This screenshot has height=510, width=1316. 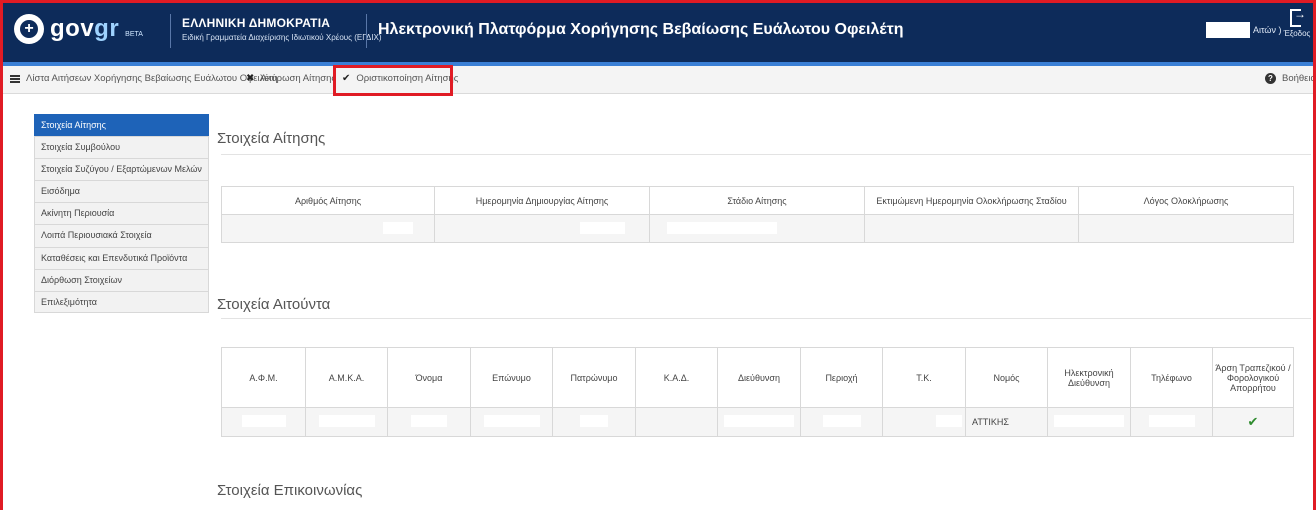 What do you see at coordinates (121, 169) in the screenshot?
I see `sidebar-item-spouse-dependents: Στοιχεία Συζύγου / Εξαρτώμενων Μελών` at bounding box center [121, 169].